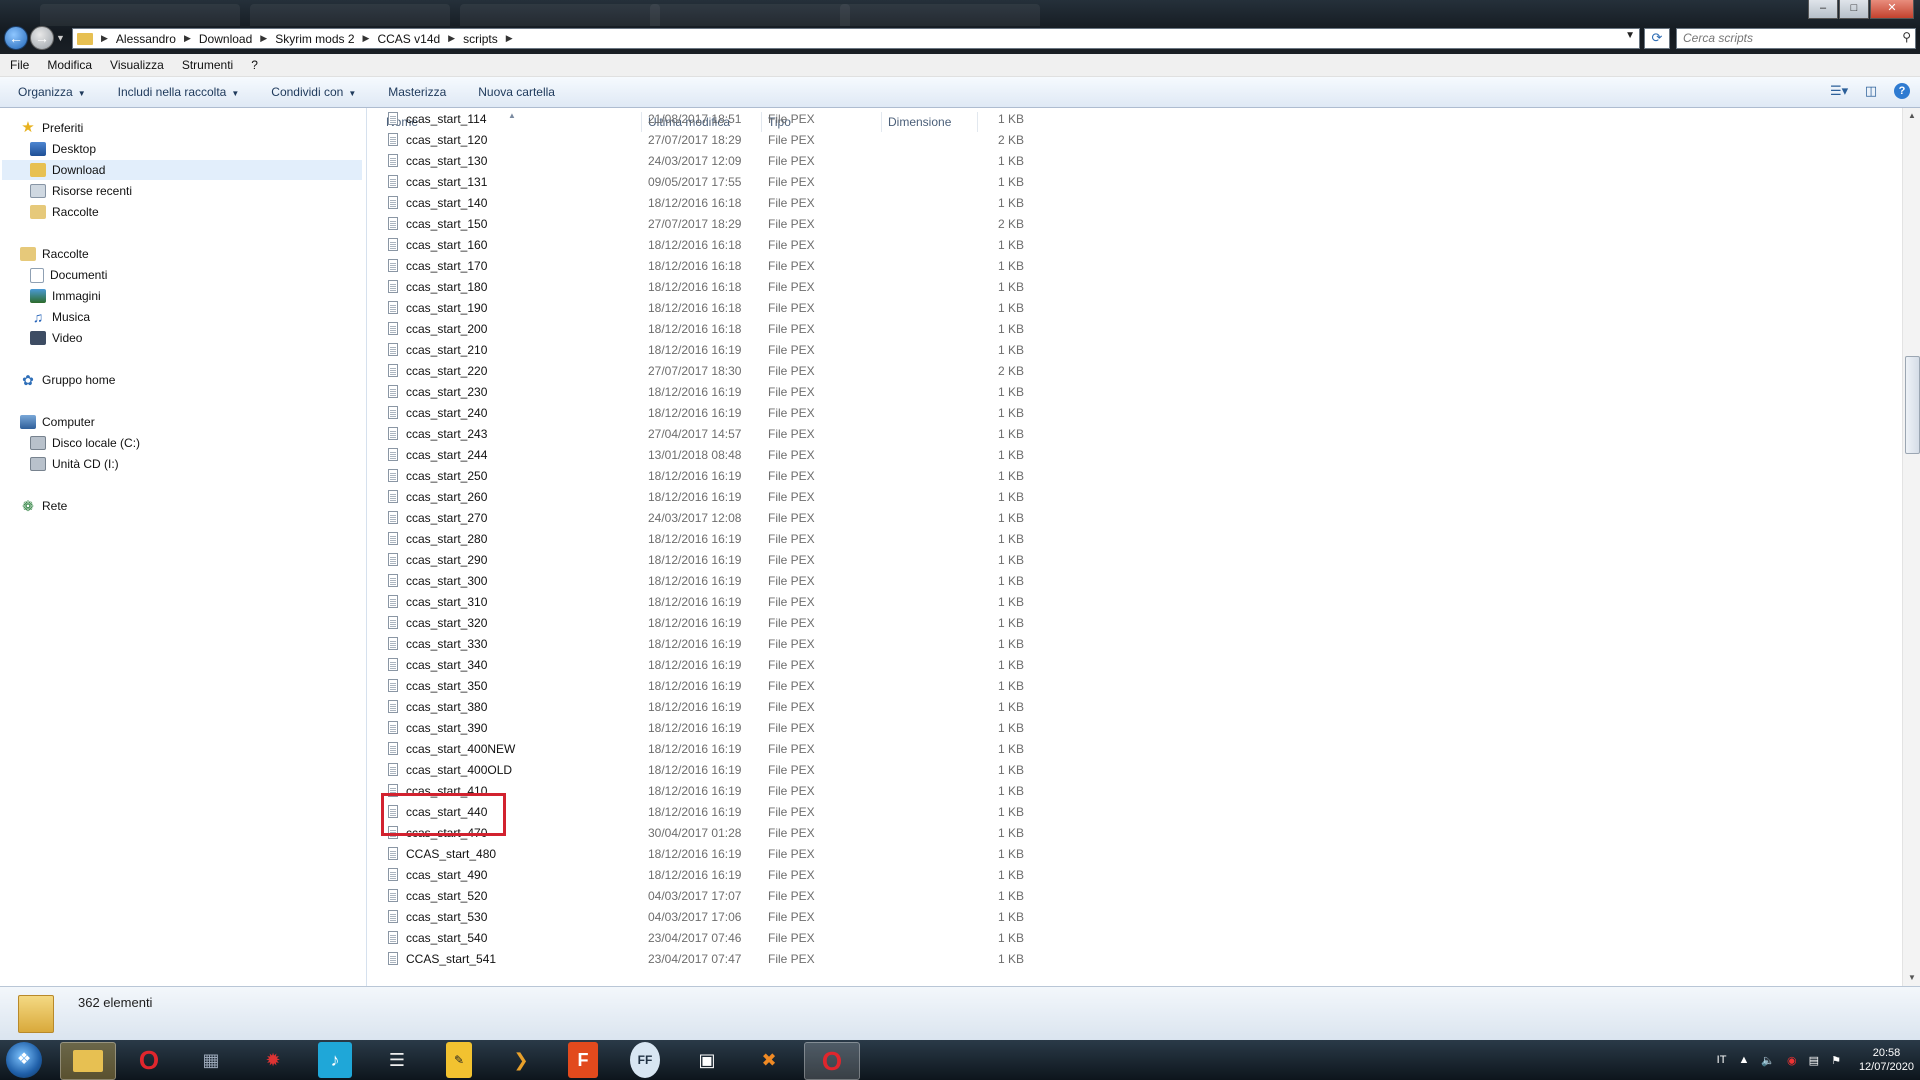 This screenshot has width=1920, height=1080. I want to click on window-app-taskbar-icon: ▣, so click(707, 1060).